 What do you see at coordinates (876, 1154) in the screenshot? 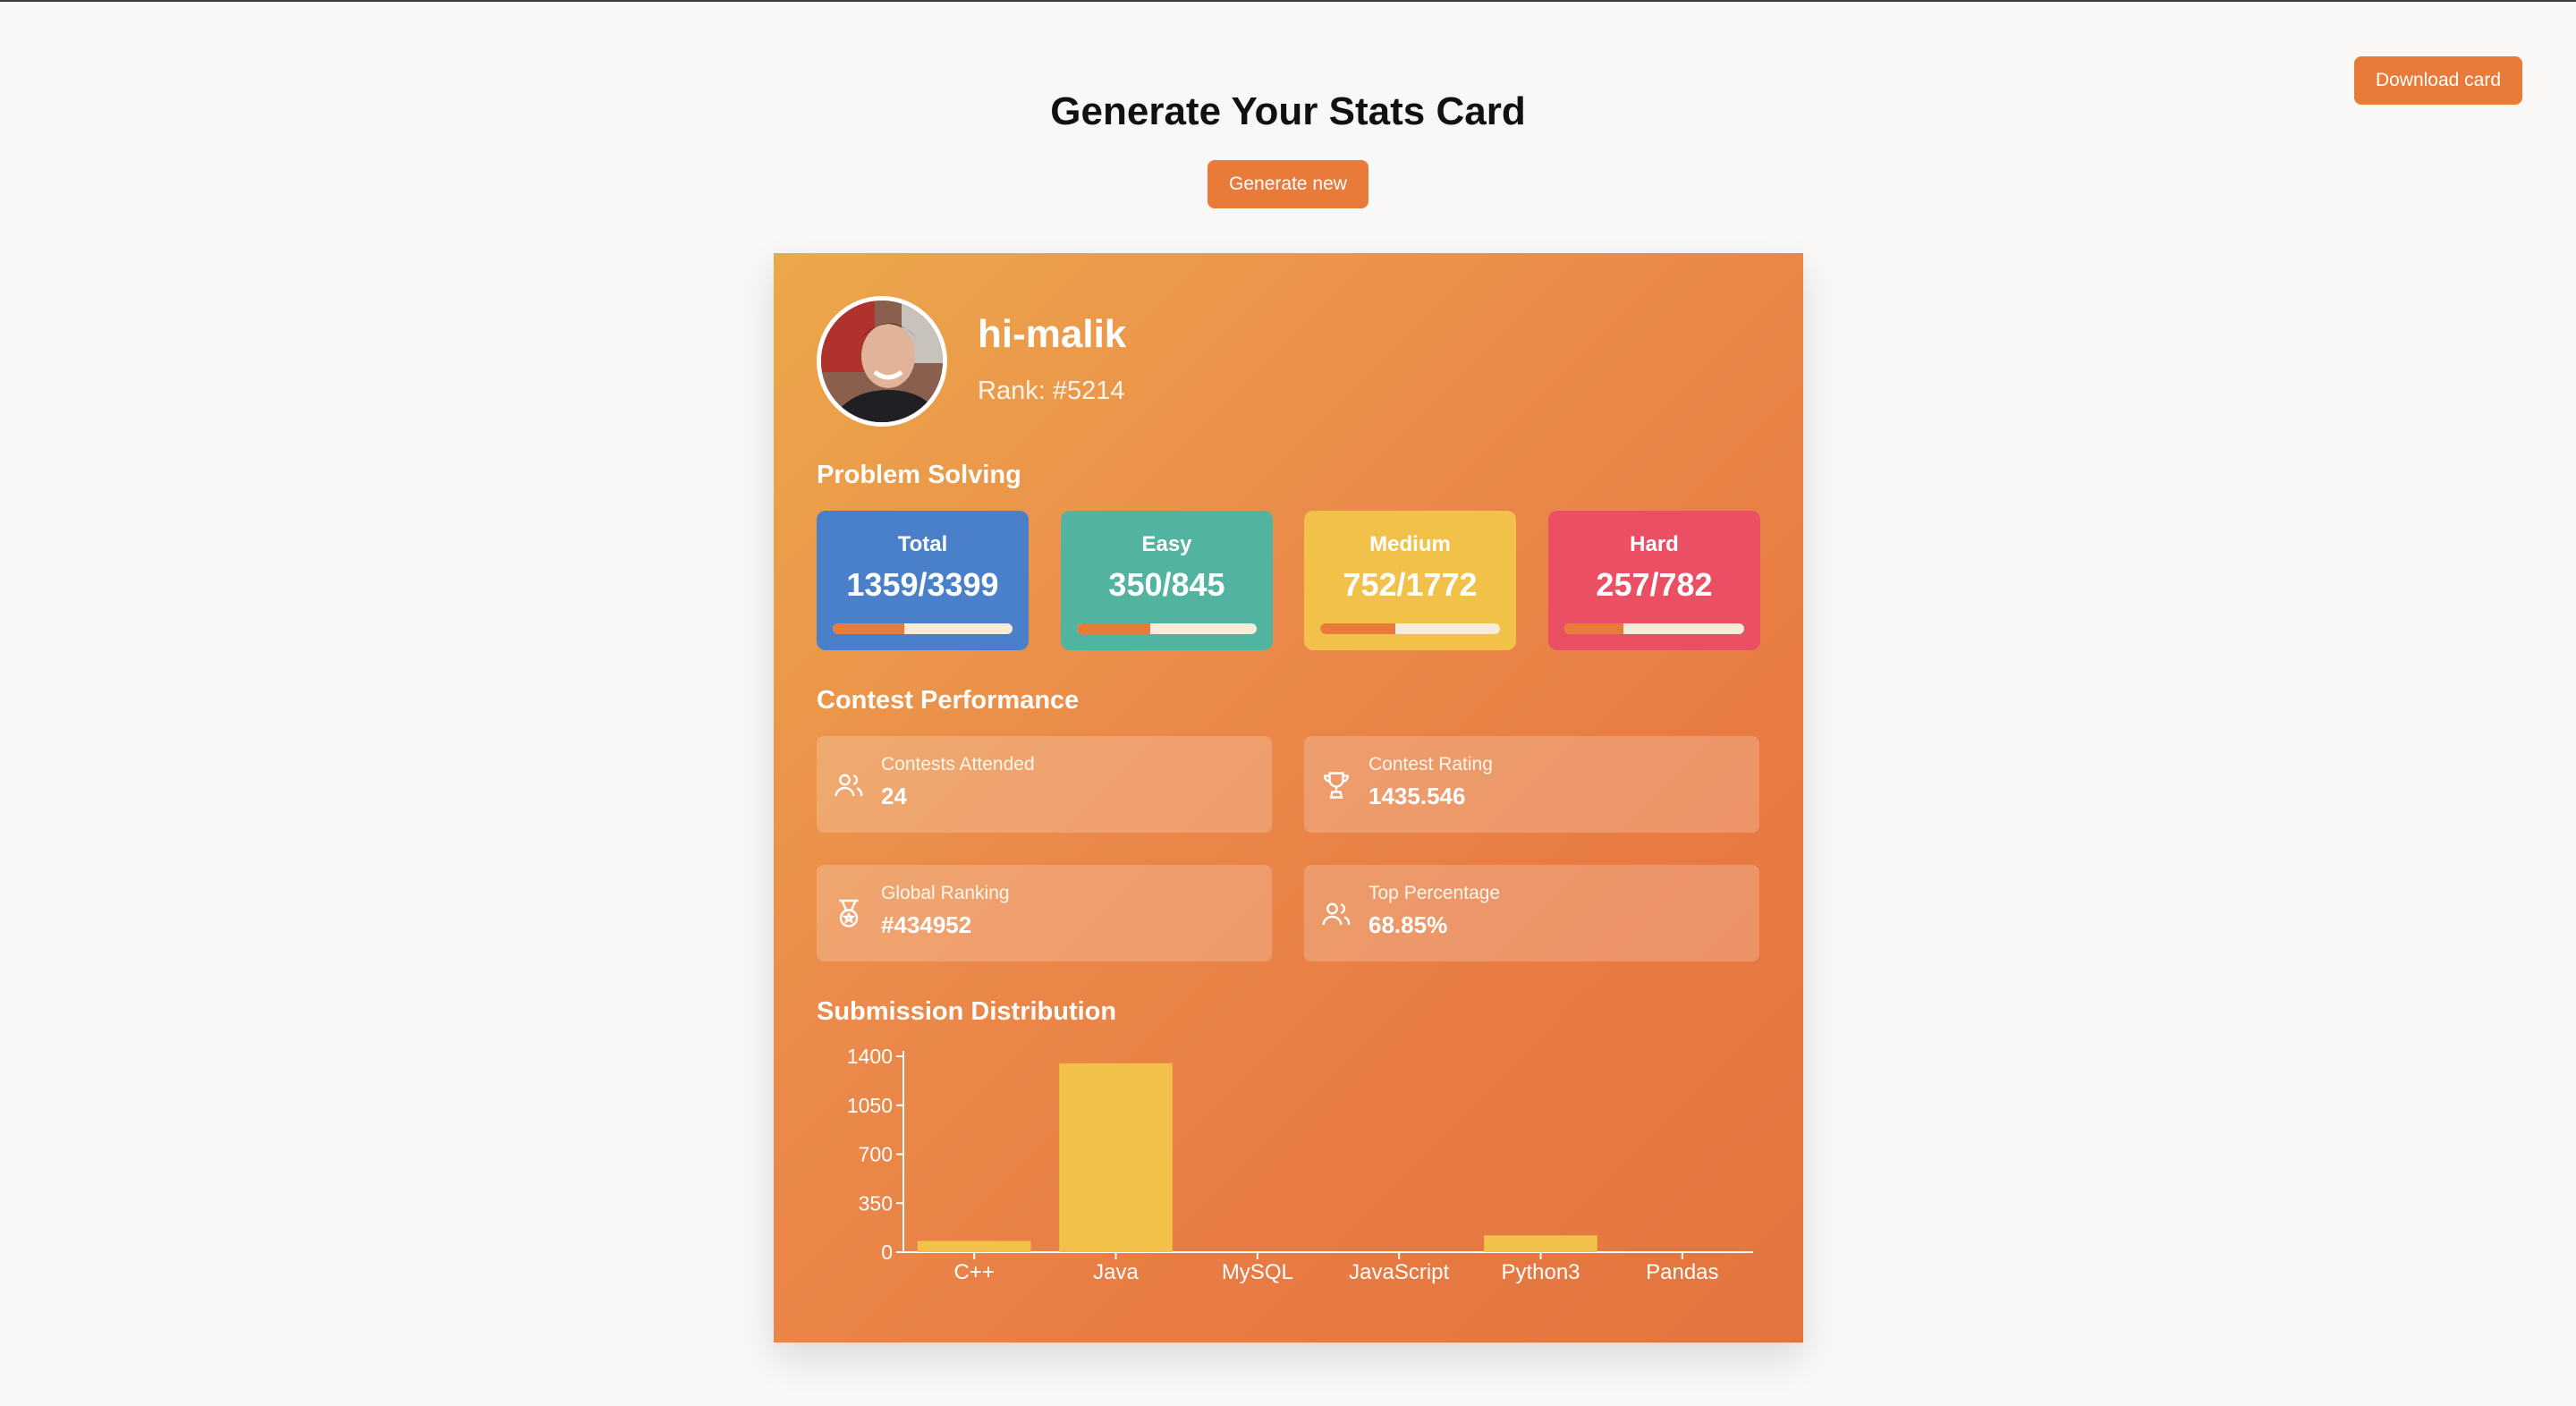
I see `y-tick-label: 700` at bounding box center [876, 1154].